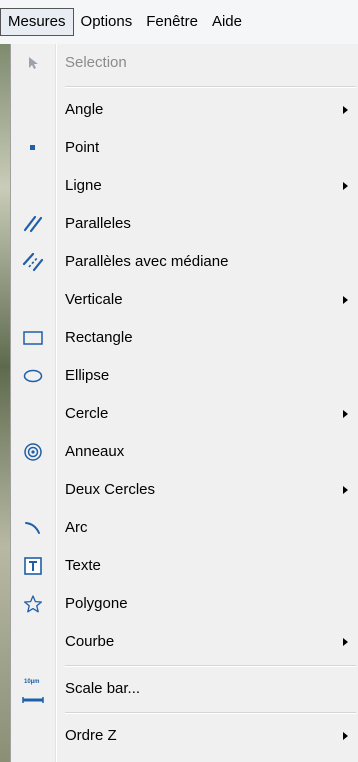 The image size is (358, 762). What do you see at coordinates (184, 414) in the screenshot?
I see `menu-item-cercle: Cercle` at bounding box center [184, 414].